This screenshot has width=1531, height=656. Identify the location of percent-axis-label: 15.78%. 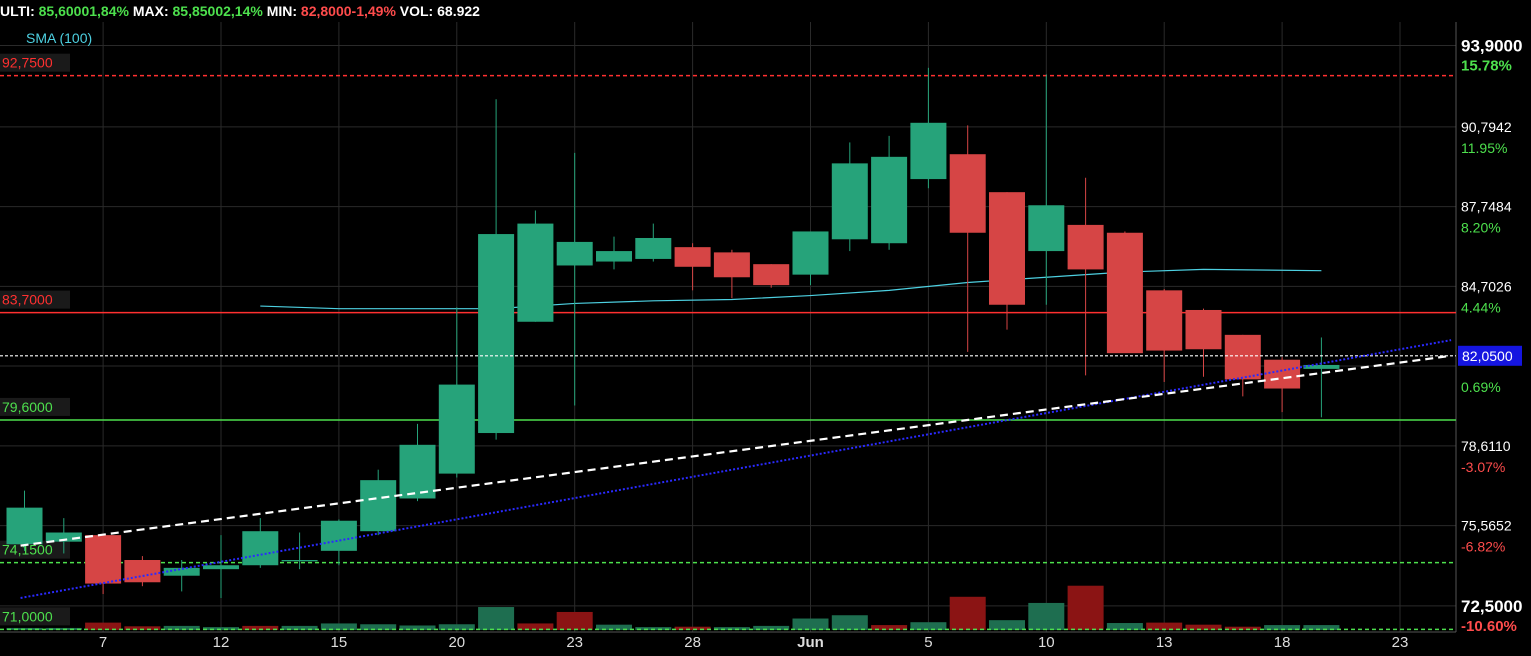
(1486, 66).